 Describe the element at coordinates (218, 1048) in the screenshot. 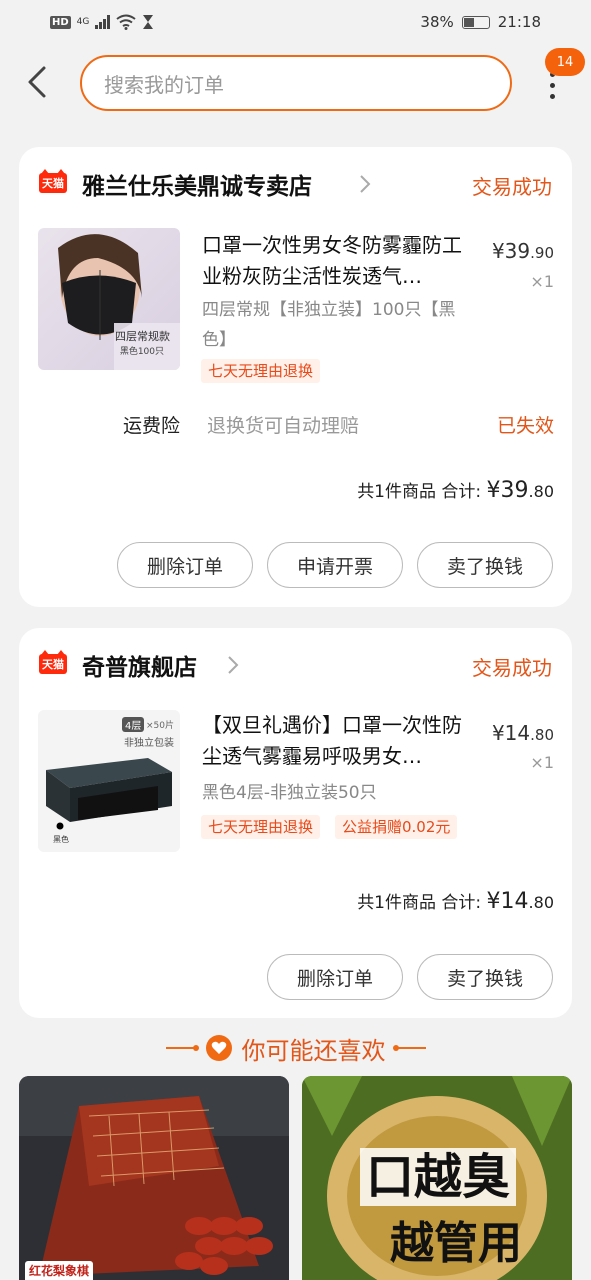

I see `heart-icon` at that location.